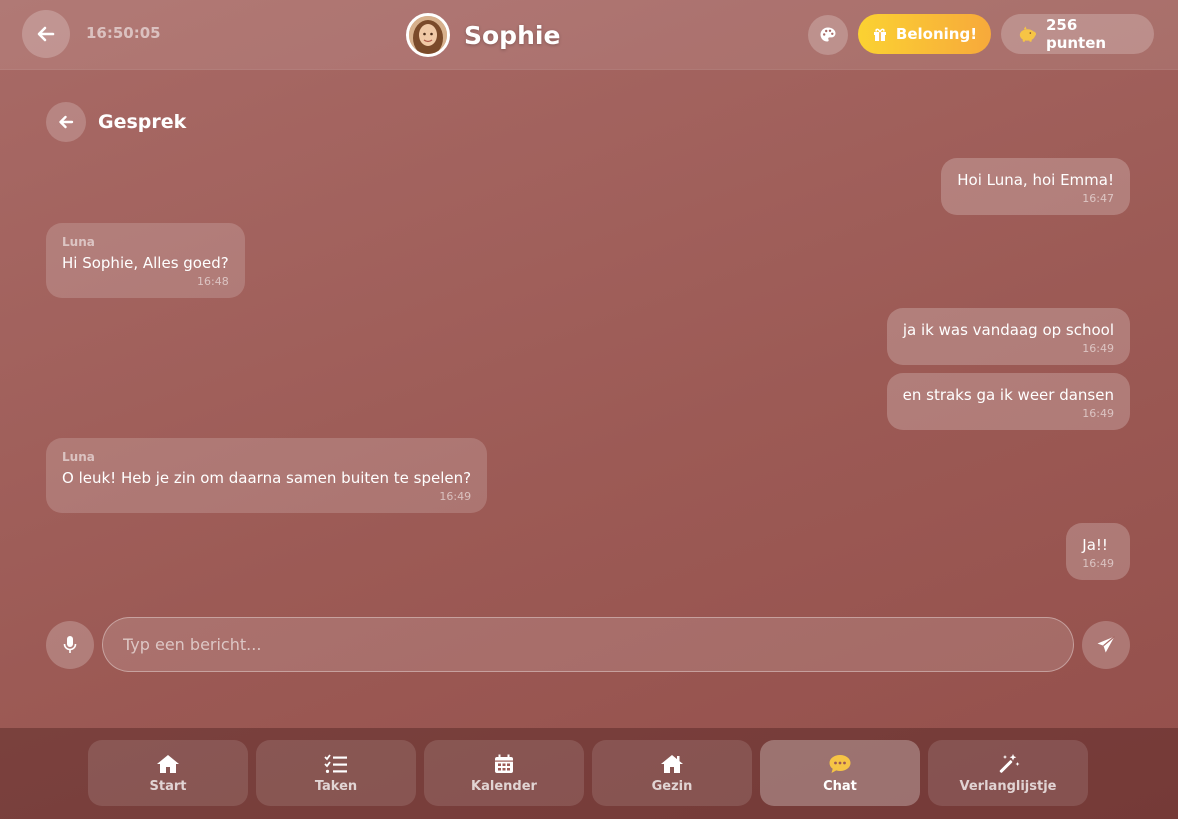 This screenshot has width=1178, height=819. Describe the element at coordinates (1008, 330) in the screenshot. I see `message-text: ja ik was vandaag op school` at that location.